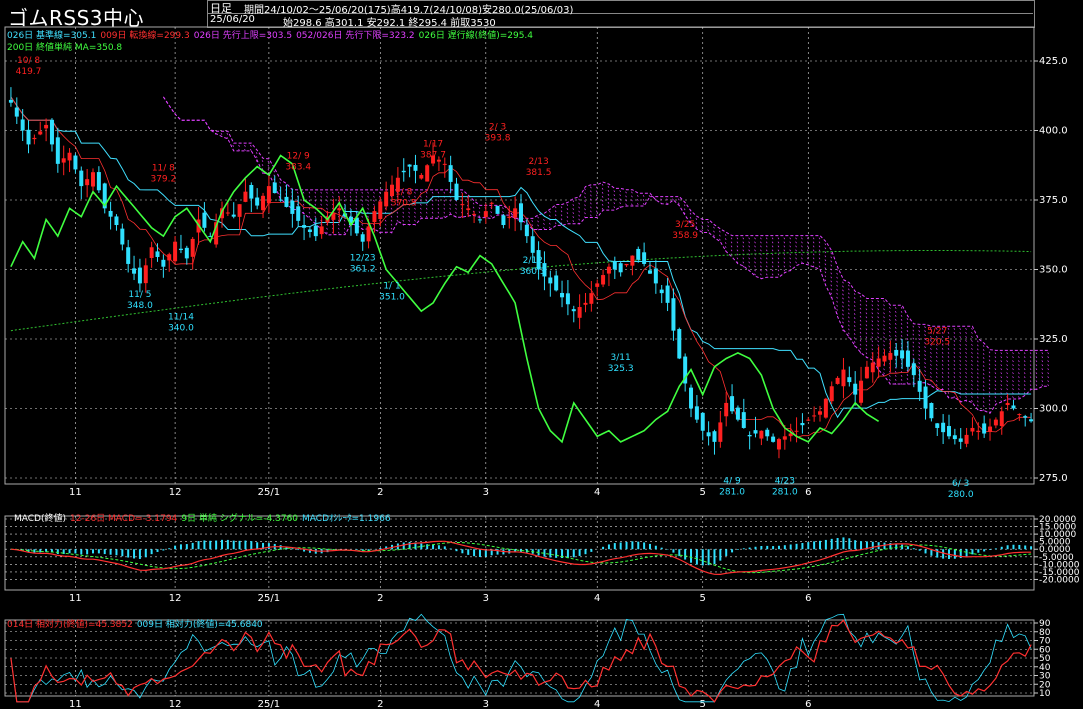 This screenshot has height=709, width=1083. What do you see at coordinates (1053, 131) in the screenshot?
I see `price-ytick-label: 400.0` at bounding box center [1053, 131].